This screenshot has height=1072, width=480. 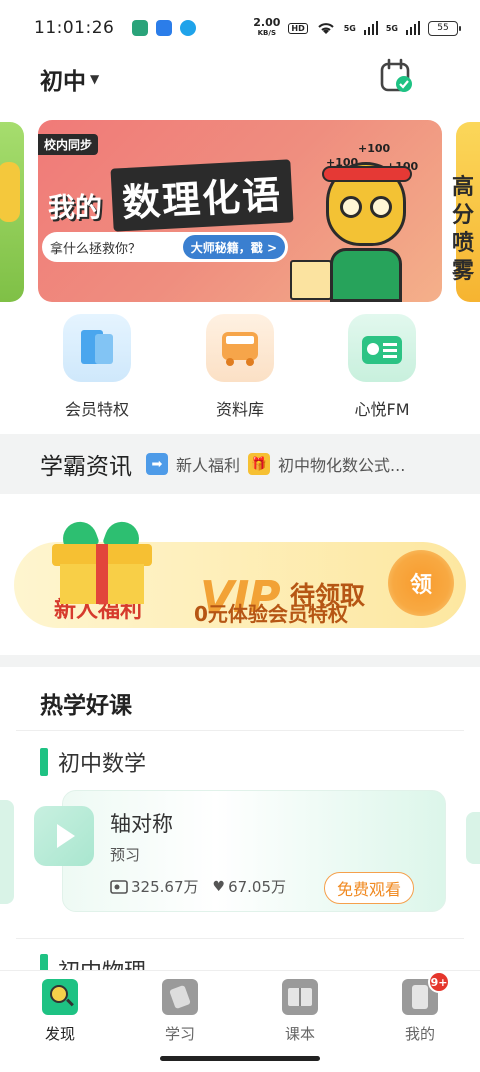 What do you see at coordinates (63, 82) in the screenshot?
I see `grade-label: 初中` at bounding box center [63, 82].